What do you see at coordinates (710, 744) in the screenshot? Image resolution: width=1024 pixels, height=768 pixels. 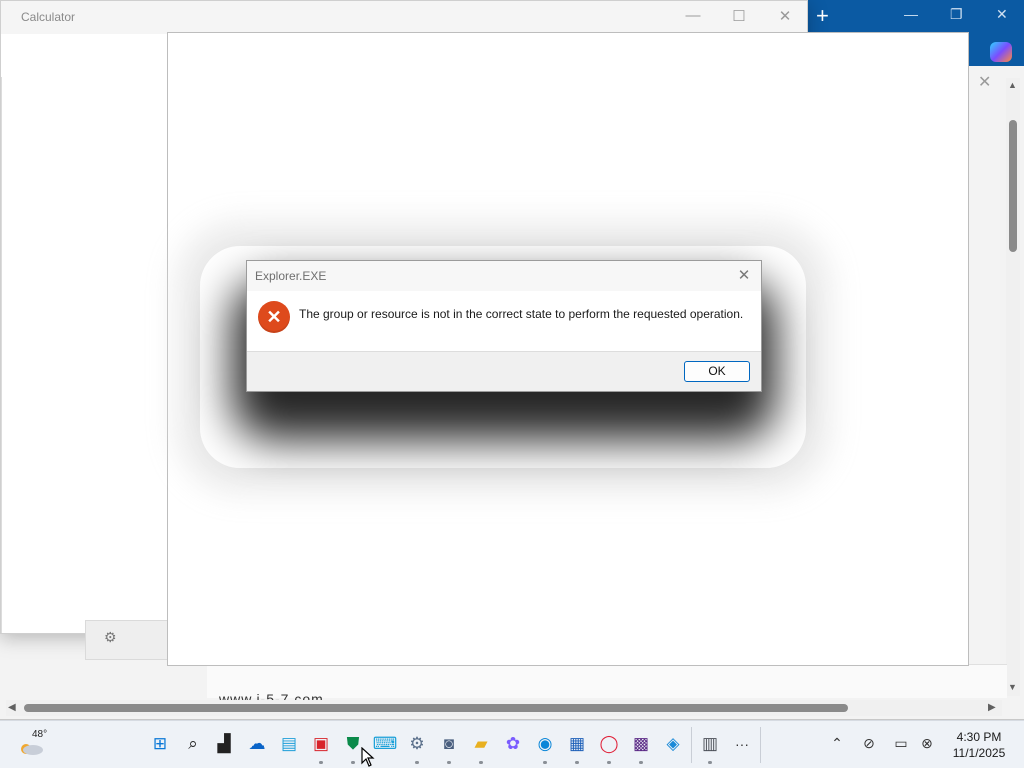 I see `calculator-icon: ▥` at bounding box center [710, 744].